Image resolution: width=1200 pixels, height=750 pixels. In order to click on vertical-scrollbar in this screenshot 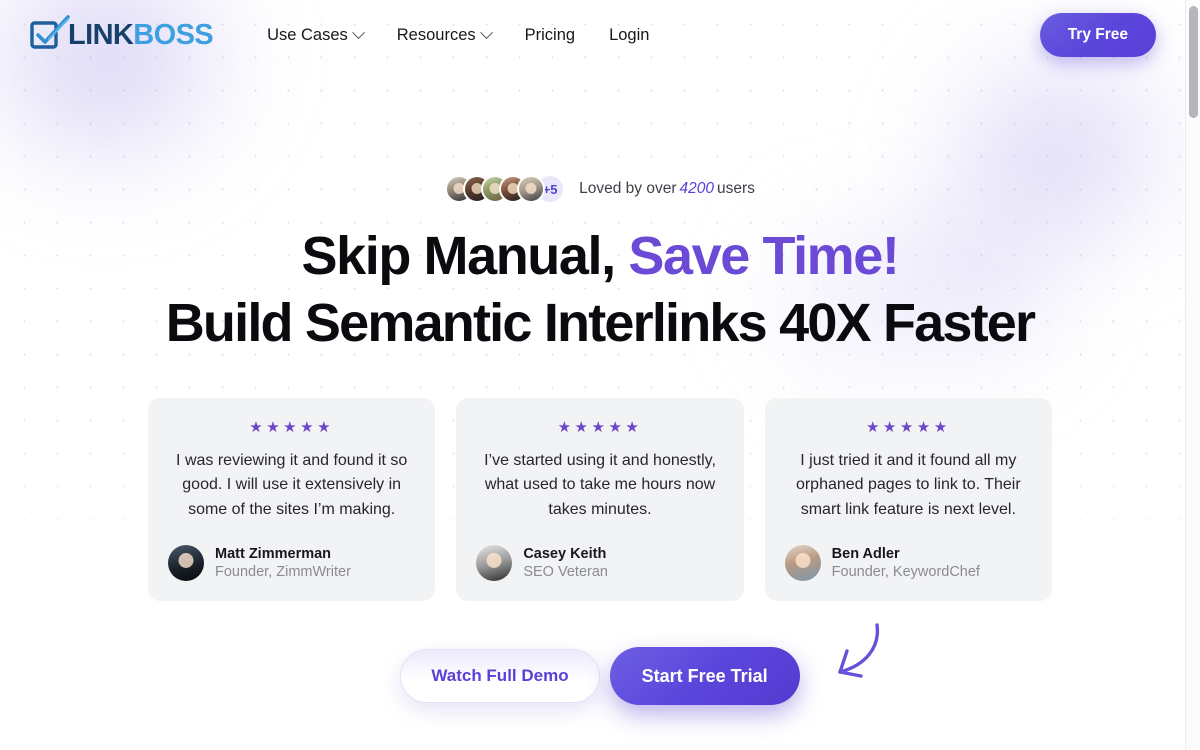, I will do `click(1192, 375)`.